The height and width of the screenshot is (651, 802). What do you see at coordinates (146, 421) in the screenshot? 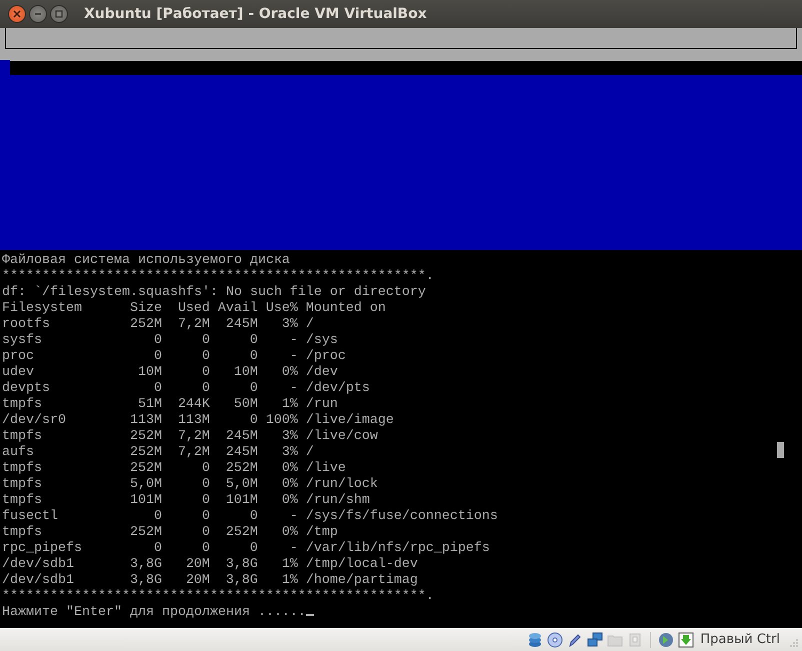
I see `table-cell: 113M` at bounding box center [146, 421].